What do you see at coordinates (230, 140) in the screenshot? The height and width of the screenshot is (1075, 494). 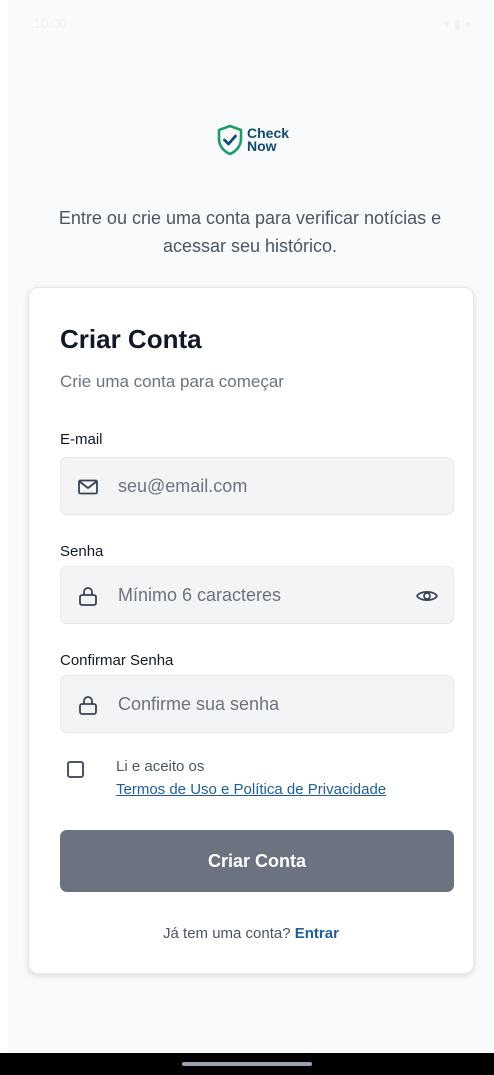 I see `shield-check-icon` at bounding box center [230, 140].